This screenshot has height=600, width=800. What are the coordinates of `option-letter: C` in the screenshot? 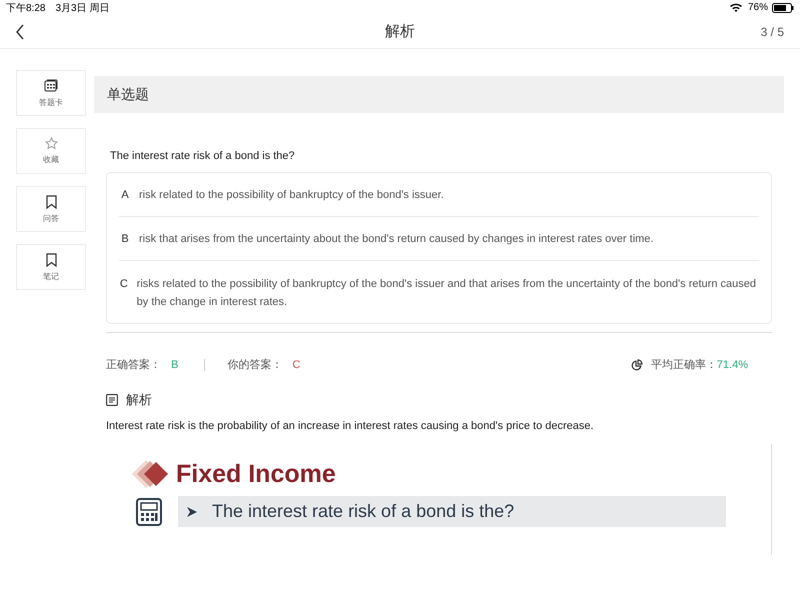 It's located at (124, 284).